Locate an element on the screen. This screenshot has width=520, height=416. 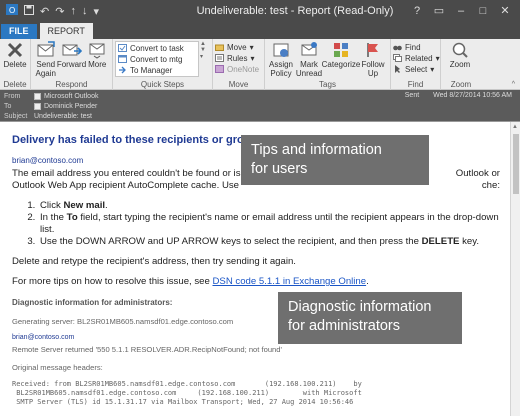
tab-report: REPORT is located at coordinates (66, 31).